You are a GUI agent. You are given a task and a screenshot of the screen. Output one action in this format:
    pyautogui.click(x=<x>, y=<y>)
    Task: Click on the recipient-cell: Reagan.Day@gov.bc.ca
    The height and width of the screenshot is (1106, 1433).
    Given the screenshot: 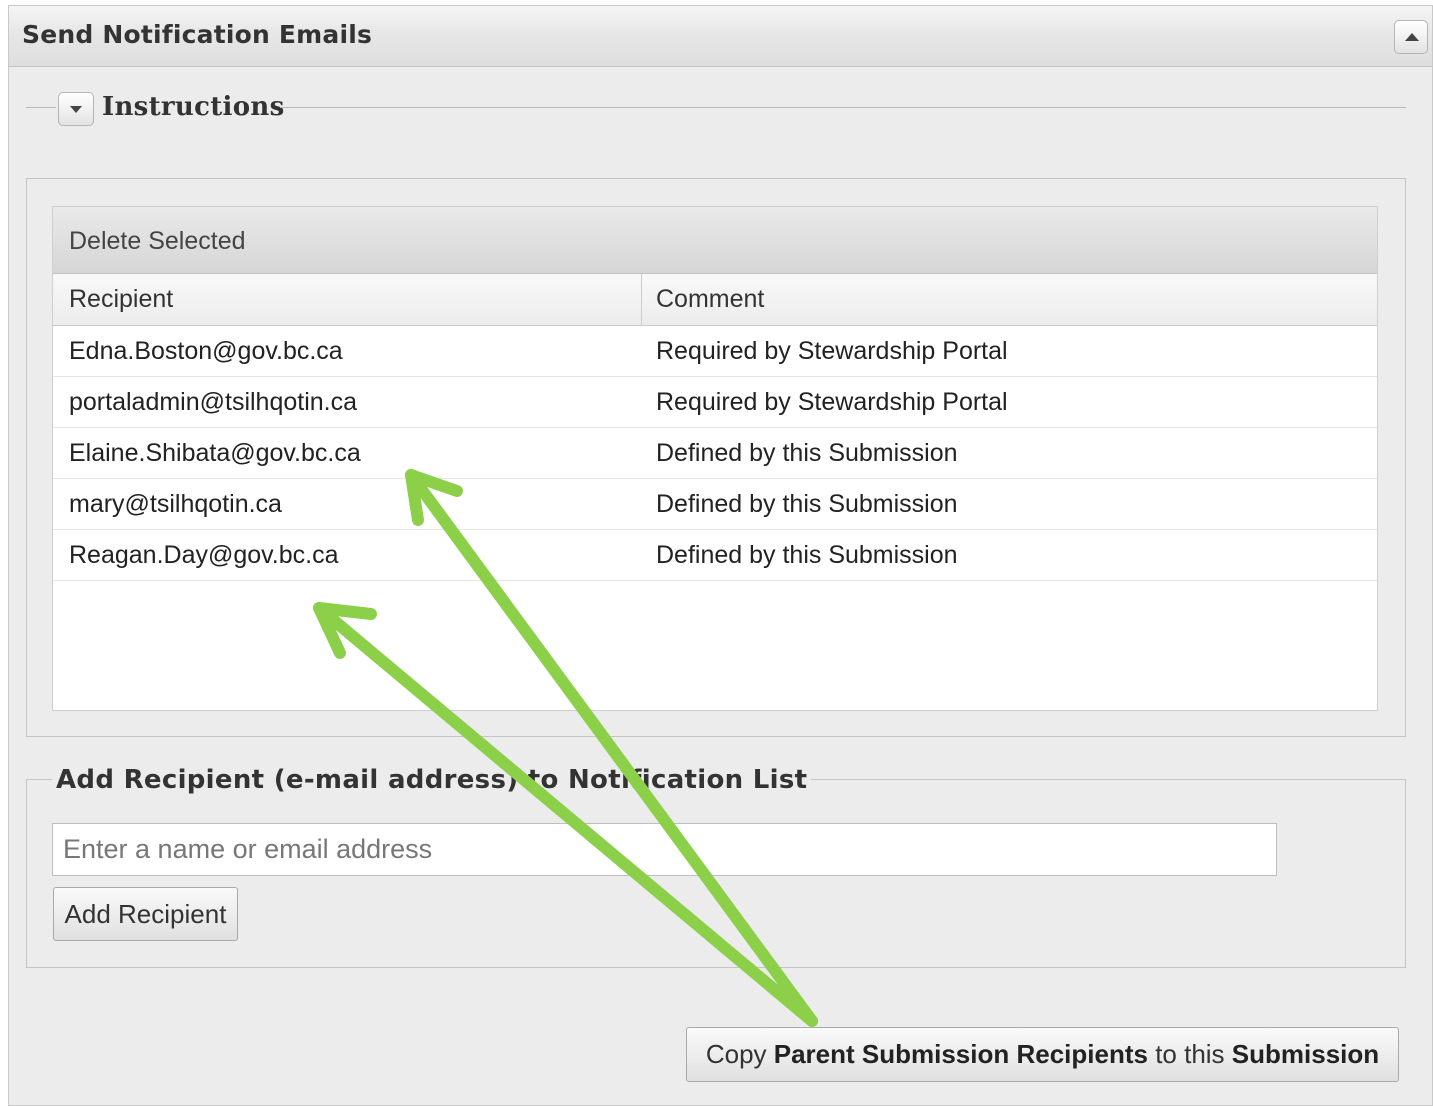 What is the action you would take?
    pyautogui.click(x=204, y=555)
    